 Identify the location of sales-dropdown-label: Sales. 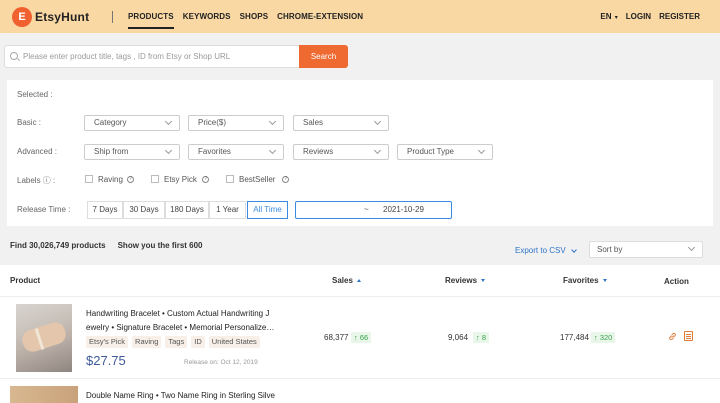
(313, 122).